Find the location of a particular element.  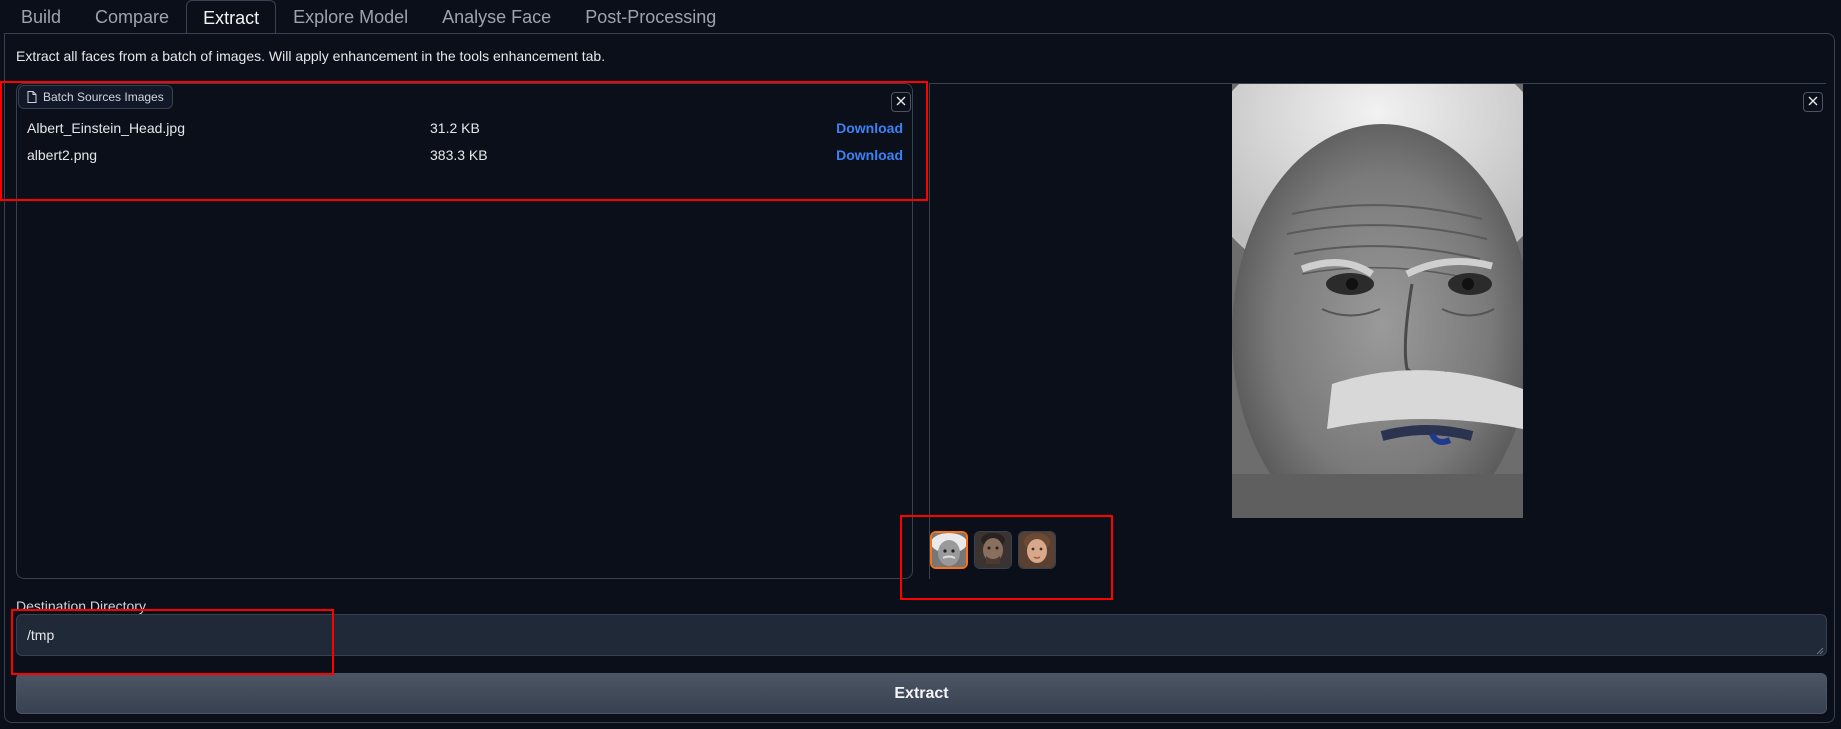

destination-directory-input is located at coordinates (921, 635).